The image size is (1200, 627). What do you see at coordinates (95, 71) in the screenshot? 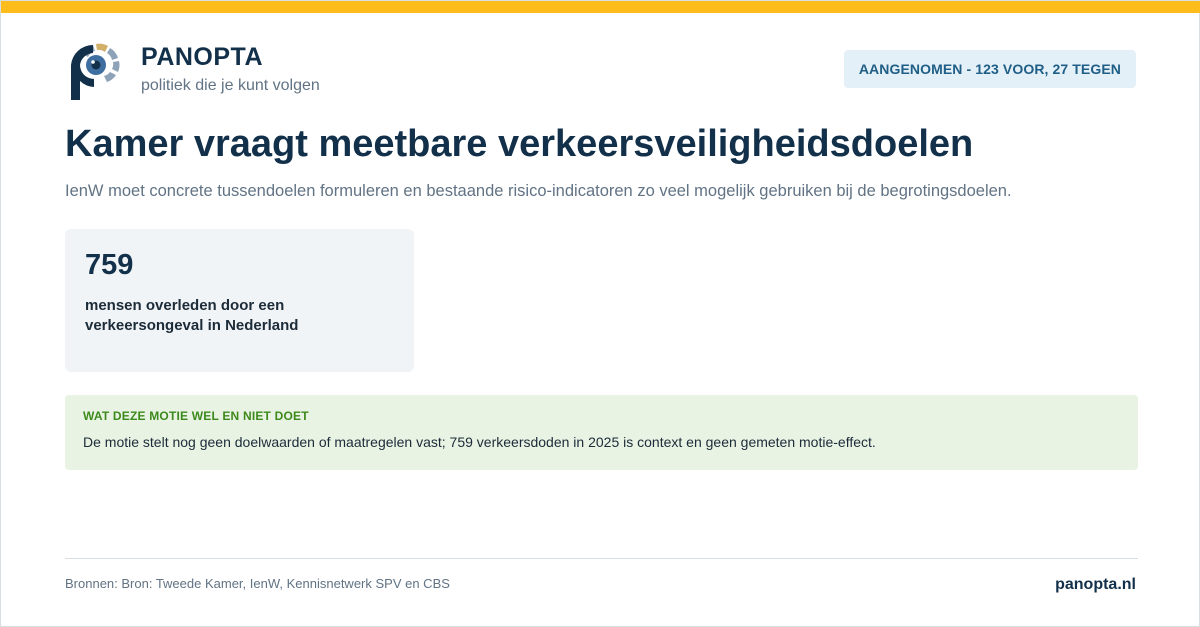
I see `panopta-eye-logo-icon` at bounding box center [95, 71].